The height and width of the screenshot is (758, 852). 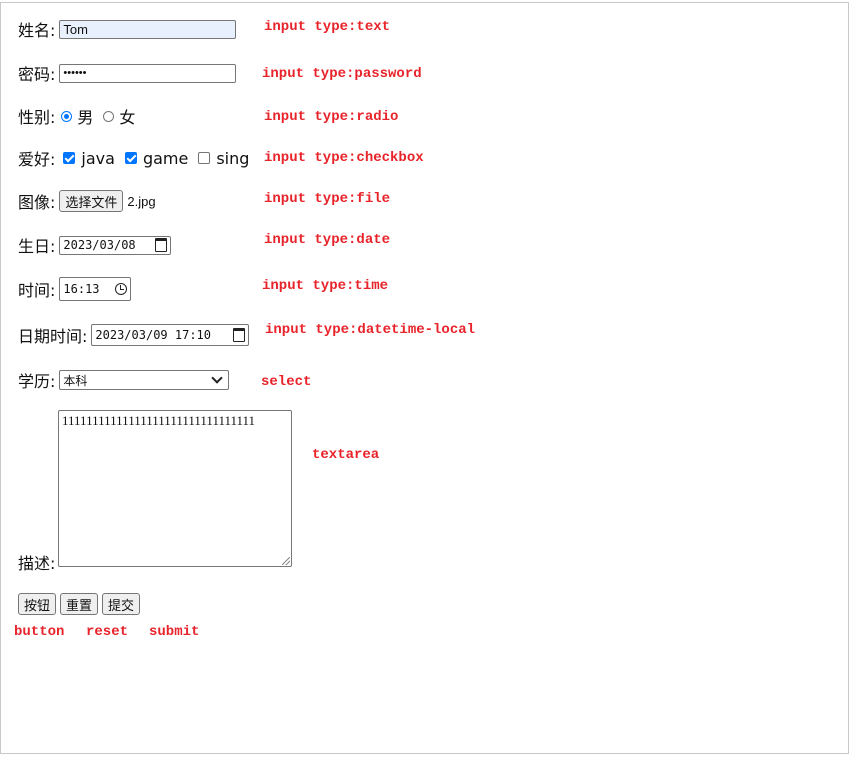 I want to click on gender-female-label: 女, so click(x=127, y=117).